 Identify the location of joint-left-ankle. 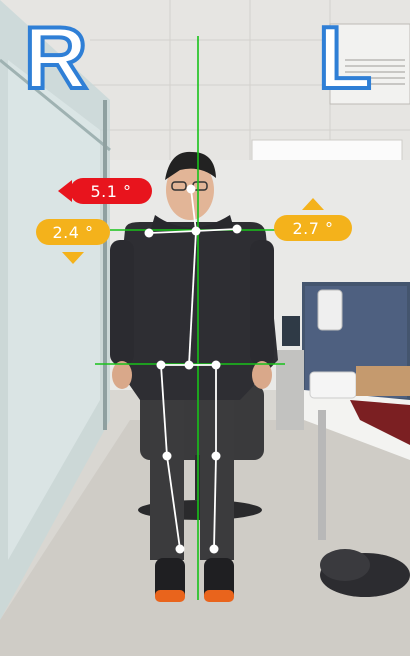
(214, 549).